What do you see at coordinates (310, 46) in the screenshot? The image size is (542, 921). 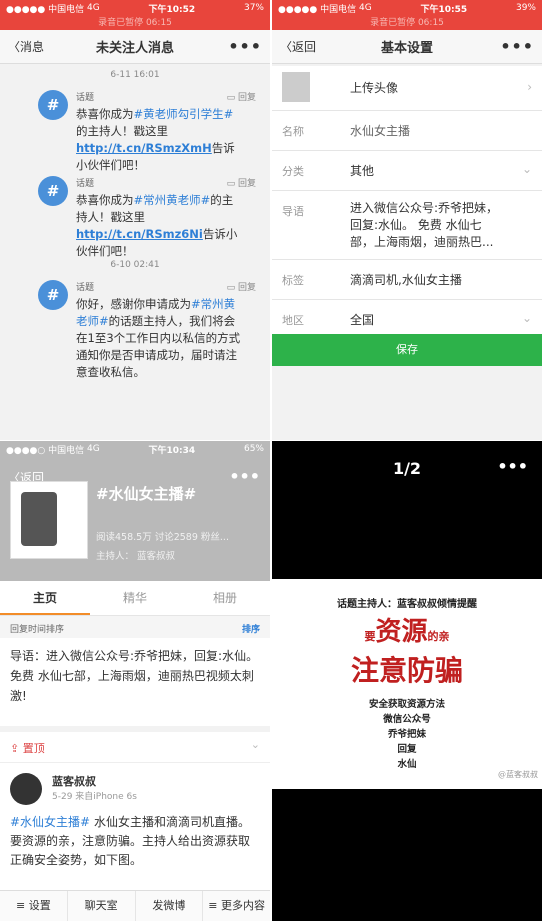 I see `back-button: 〈返回` at bounding box center [310, 46].